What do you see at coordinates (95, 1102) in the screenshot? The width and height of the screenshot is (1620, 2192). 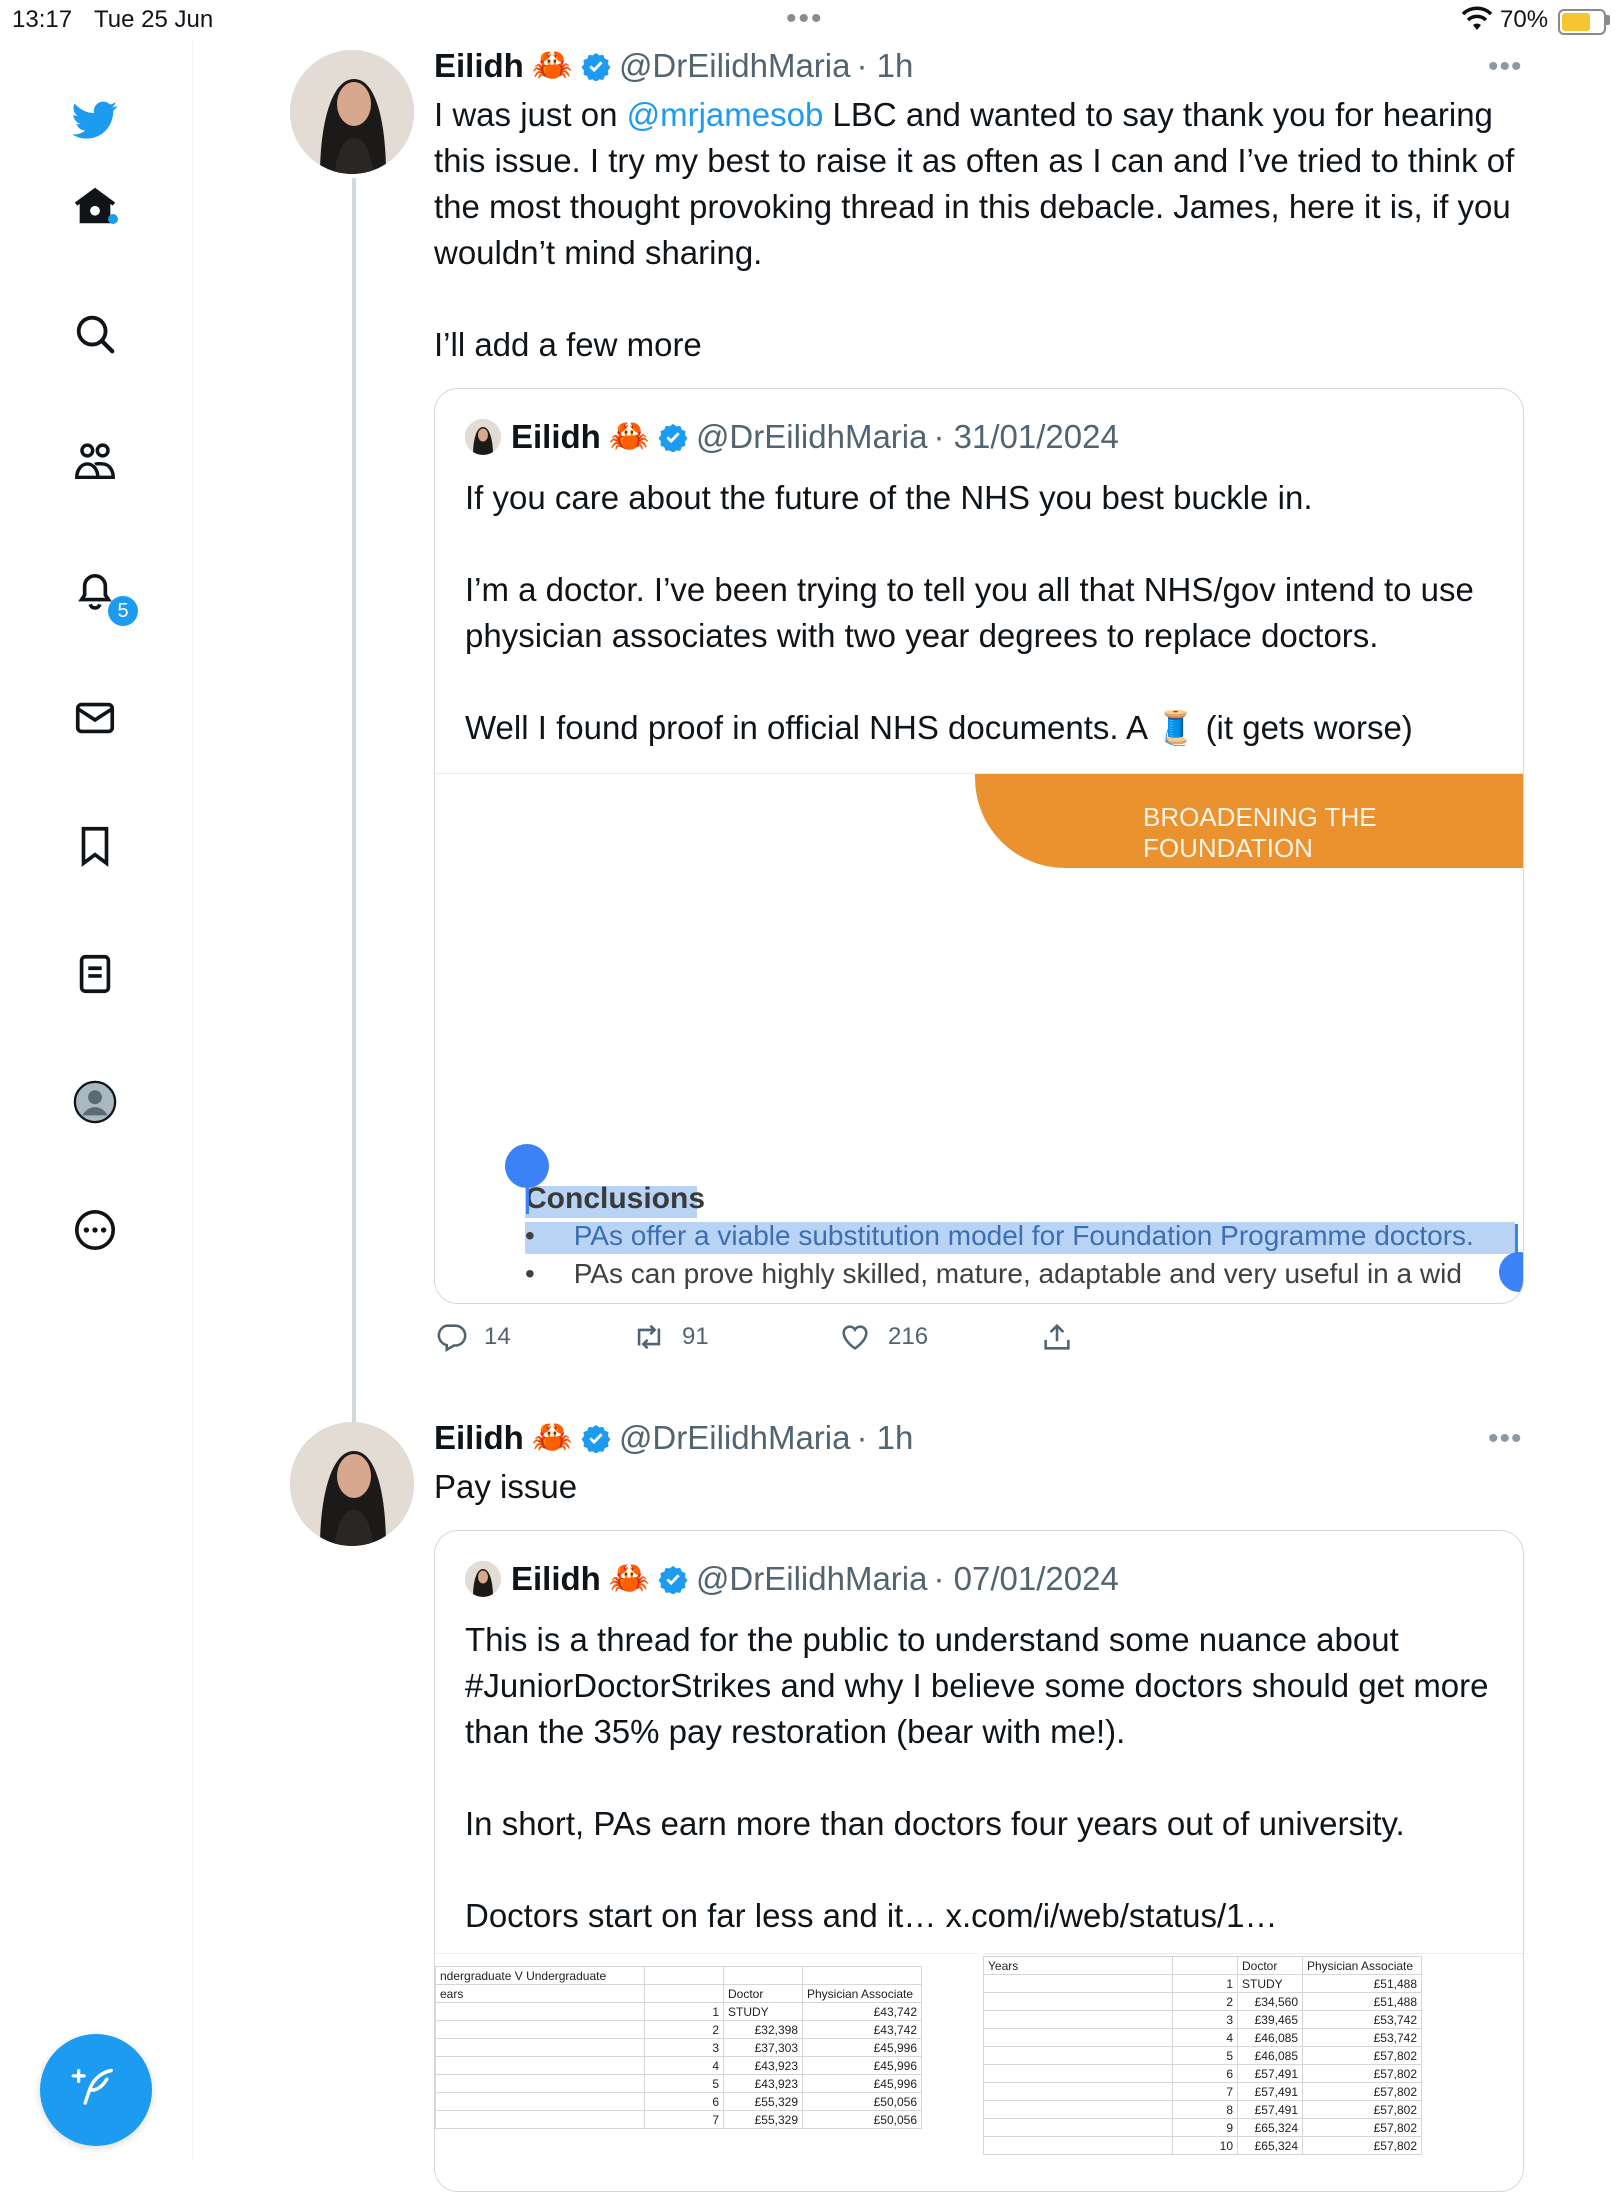 I see `profile-icon` at bounding box center [95, 1102].